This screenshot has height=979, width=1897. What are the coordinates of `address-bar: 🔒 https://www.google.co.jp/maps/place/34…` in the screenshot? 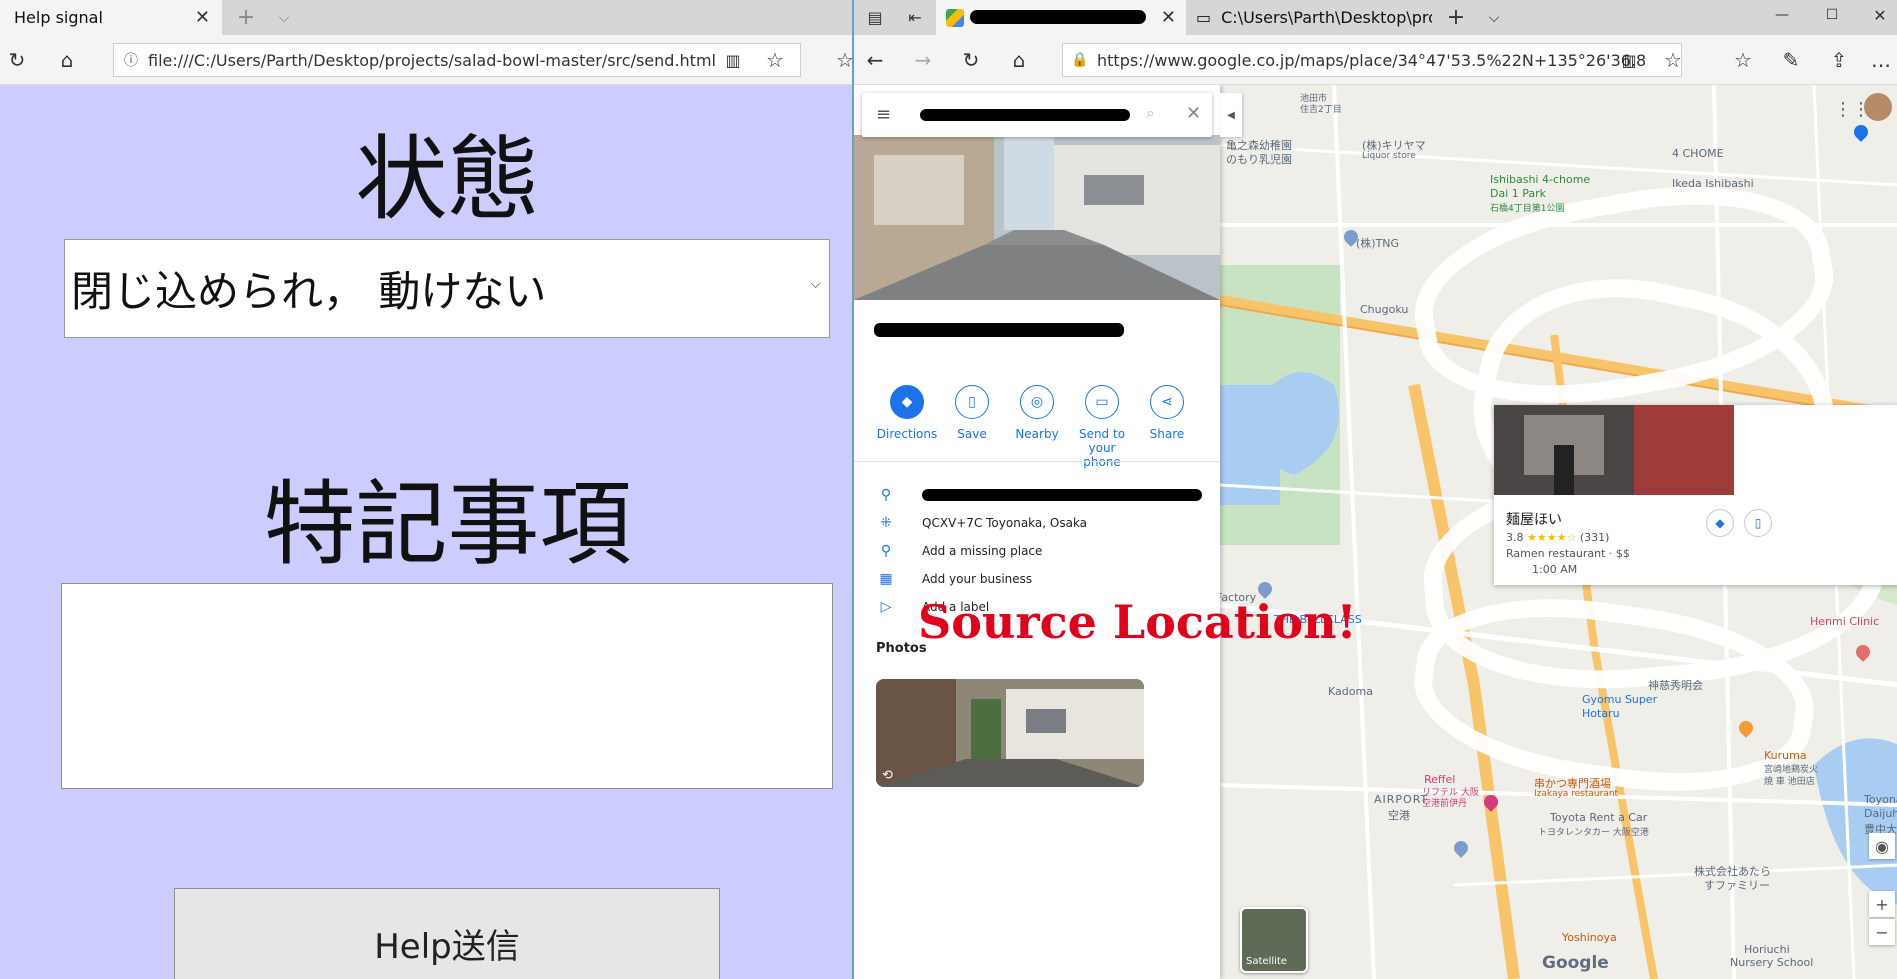 It's located at (1372, 60).